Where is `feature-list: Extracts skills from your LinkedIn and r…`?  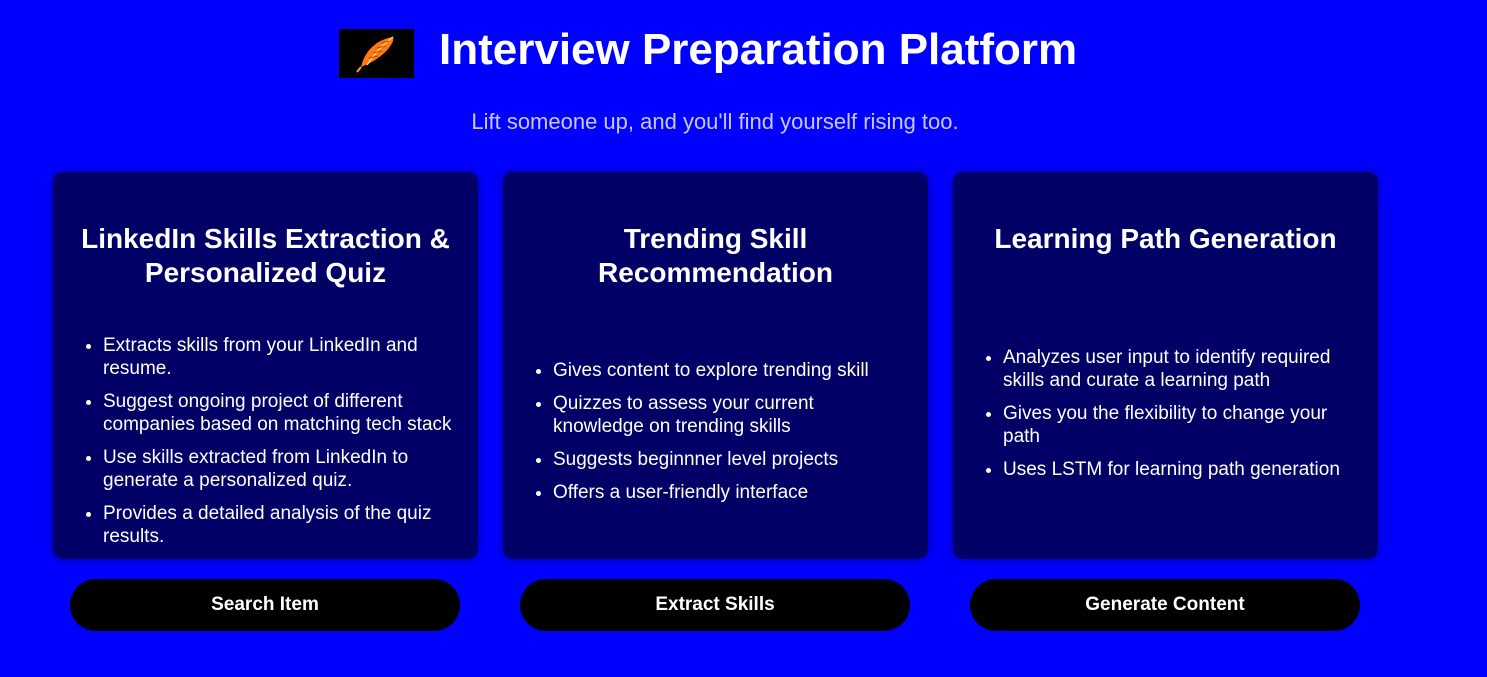
feature-list: Extracts skills from your LinkedIn and r… is located at coordinates (268, 446).